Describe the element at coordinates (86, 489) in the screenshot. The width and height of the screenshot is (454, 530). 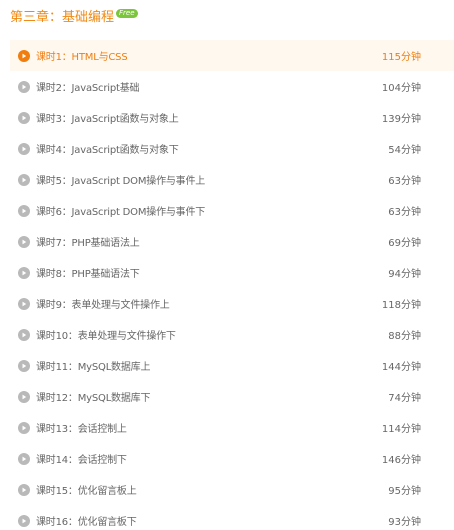
I see `lesson-title: 课时15：优化留言板上` at that location.